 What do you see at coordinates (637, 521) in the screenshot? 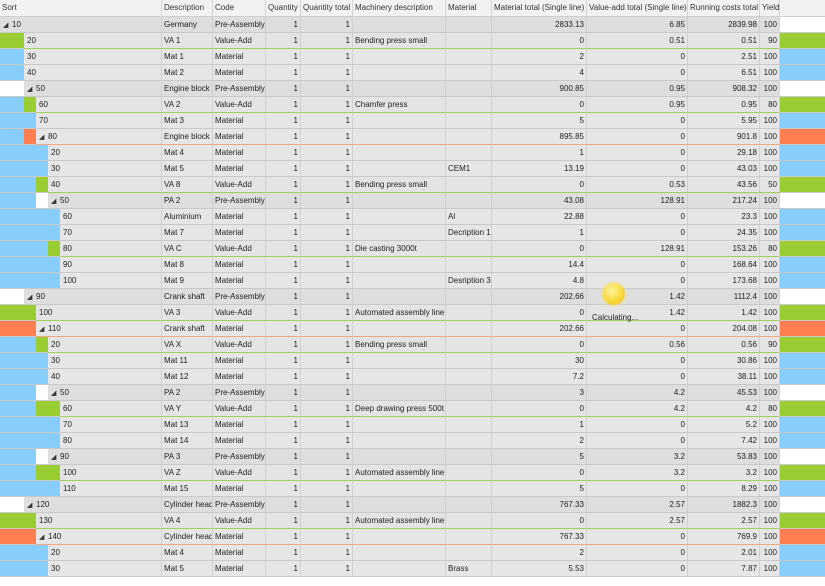
I see `value-add-total-cell: 2.57` at bounding box center [637, 521].